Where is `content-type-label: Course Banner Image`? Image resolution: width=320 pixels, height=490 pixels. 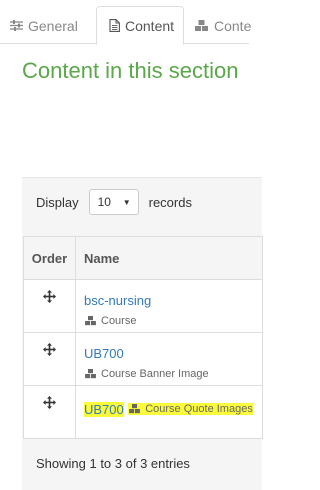 content-type-label: Course Banner Image is located at coordinates (155, 374).